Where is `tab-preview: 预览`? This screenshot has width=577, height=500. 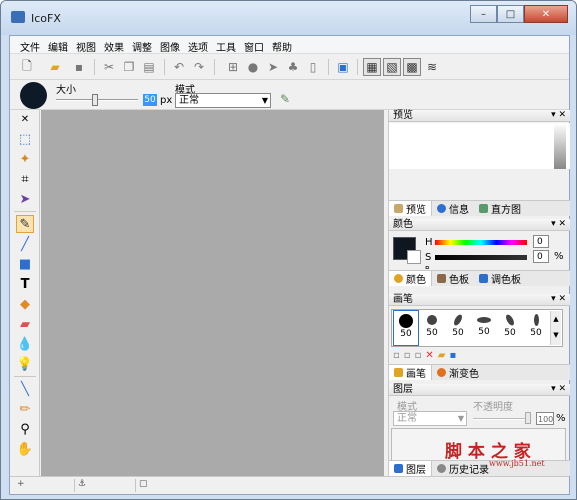 tab-preview: 预览 is located at coordinates (410, 208).